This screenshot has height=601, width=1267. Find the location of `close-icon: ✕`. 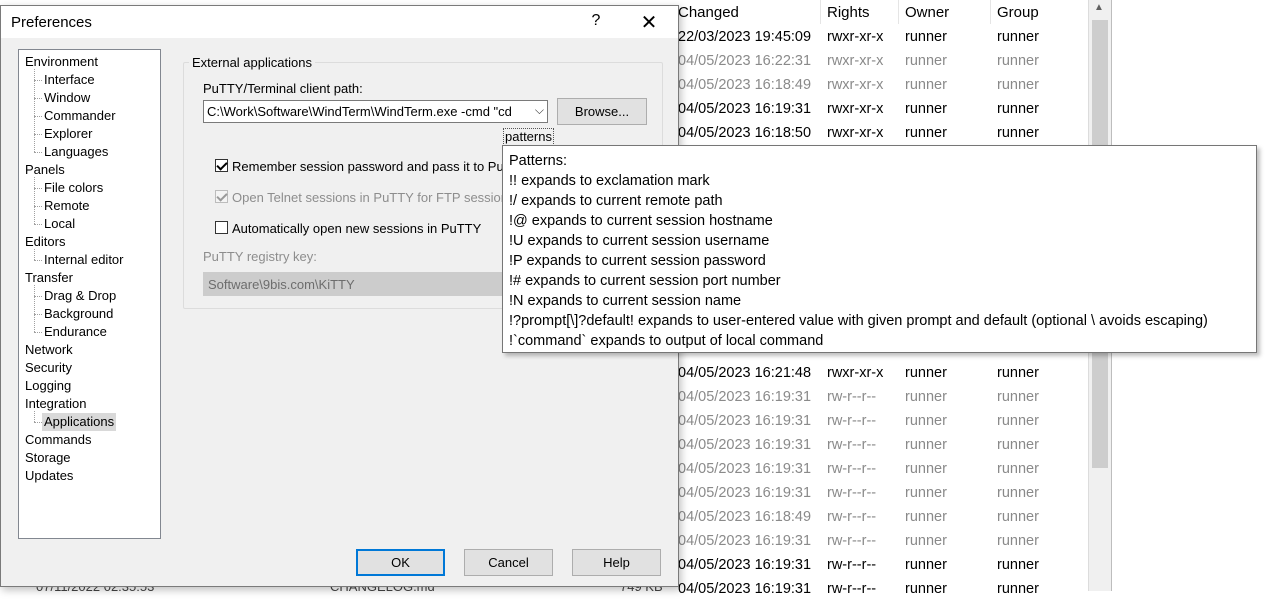

close-icon: ✕ is located at coordinates (649, 22).